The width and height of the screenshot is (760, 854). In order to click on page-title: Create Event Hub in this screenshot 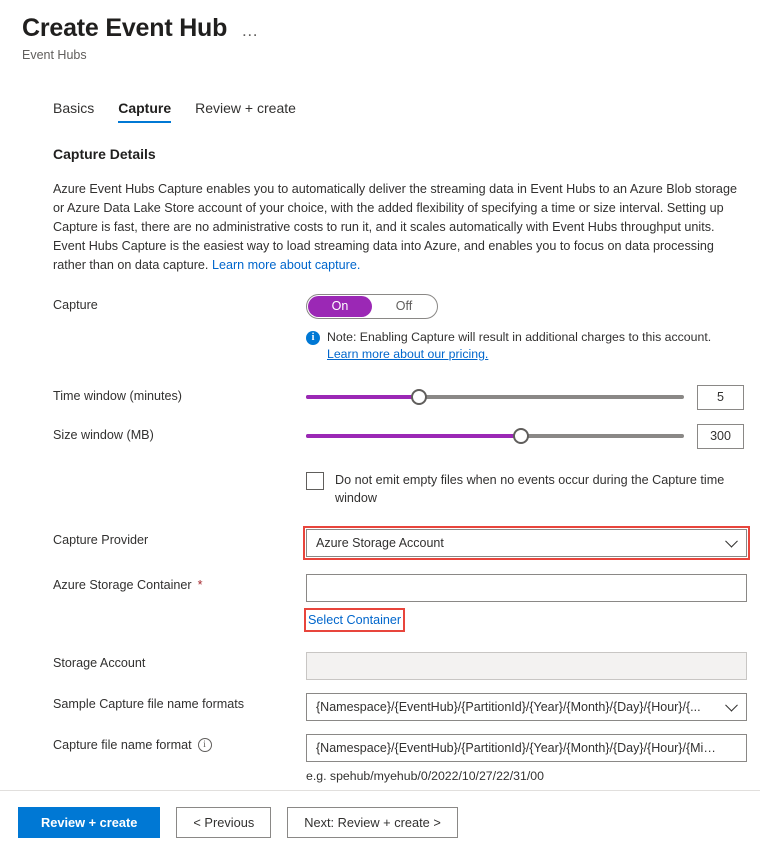, I will do `click(125, 28)`.